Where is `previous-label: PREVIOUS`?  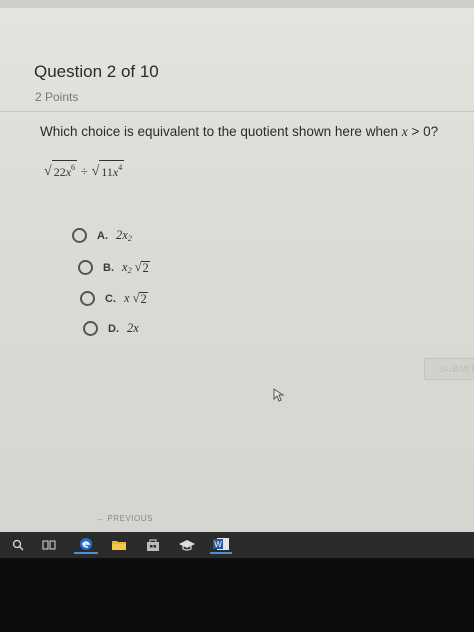 previous-label: PREVIOUS is located at coordinates (130, 518).